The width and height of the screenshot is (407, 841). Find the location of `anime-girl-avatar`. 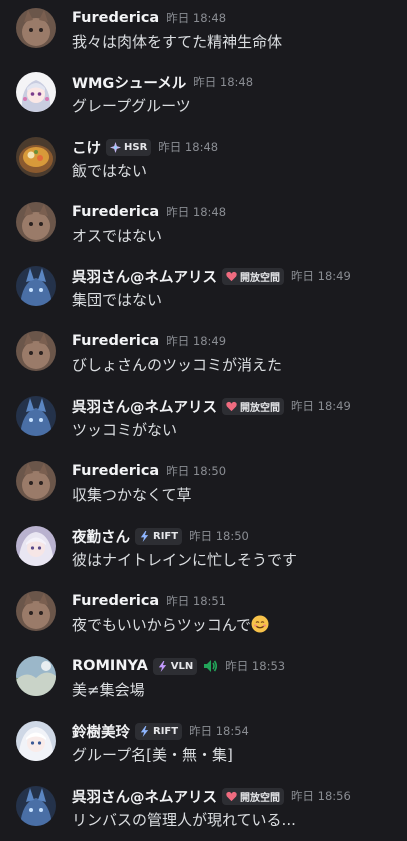

anime-girl-avatar is located at coordinates (36, 92).